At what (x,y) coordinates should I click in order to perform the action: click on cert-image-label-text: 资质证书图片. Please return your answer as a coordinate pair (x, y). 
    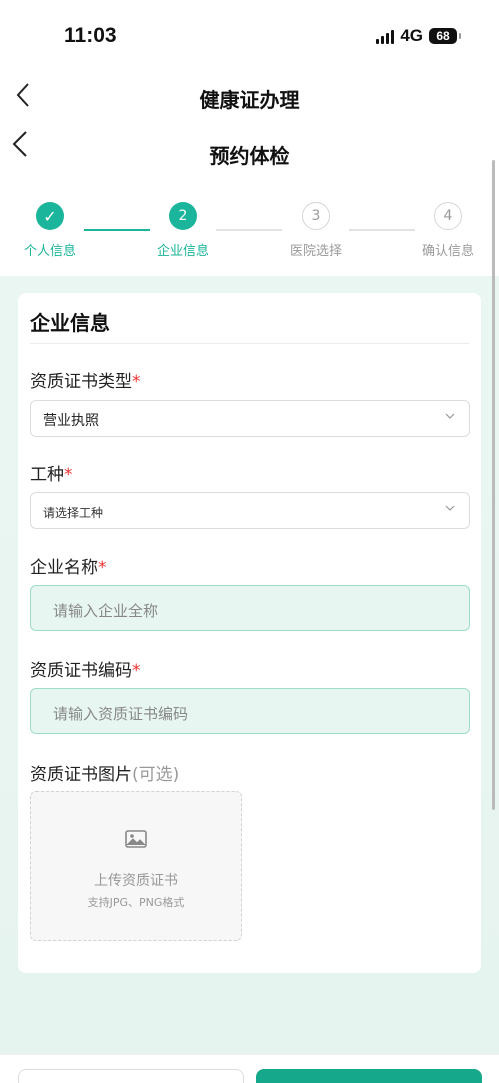
    Looking at the image, I should click on (81, 775).